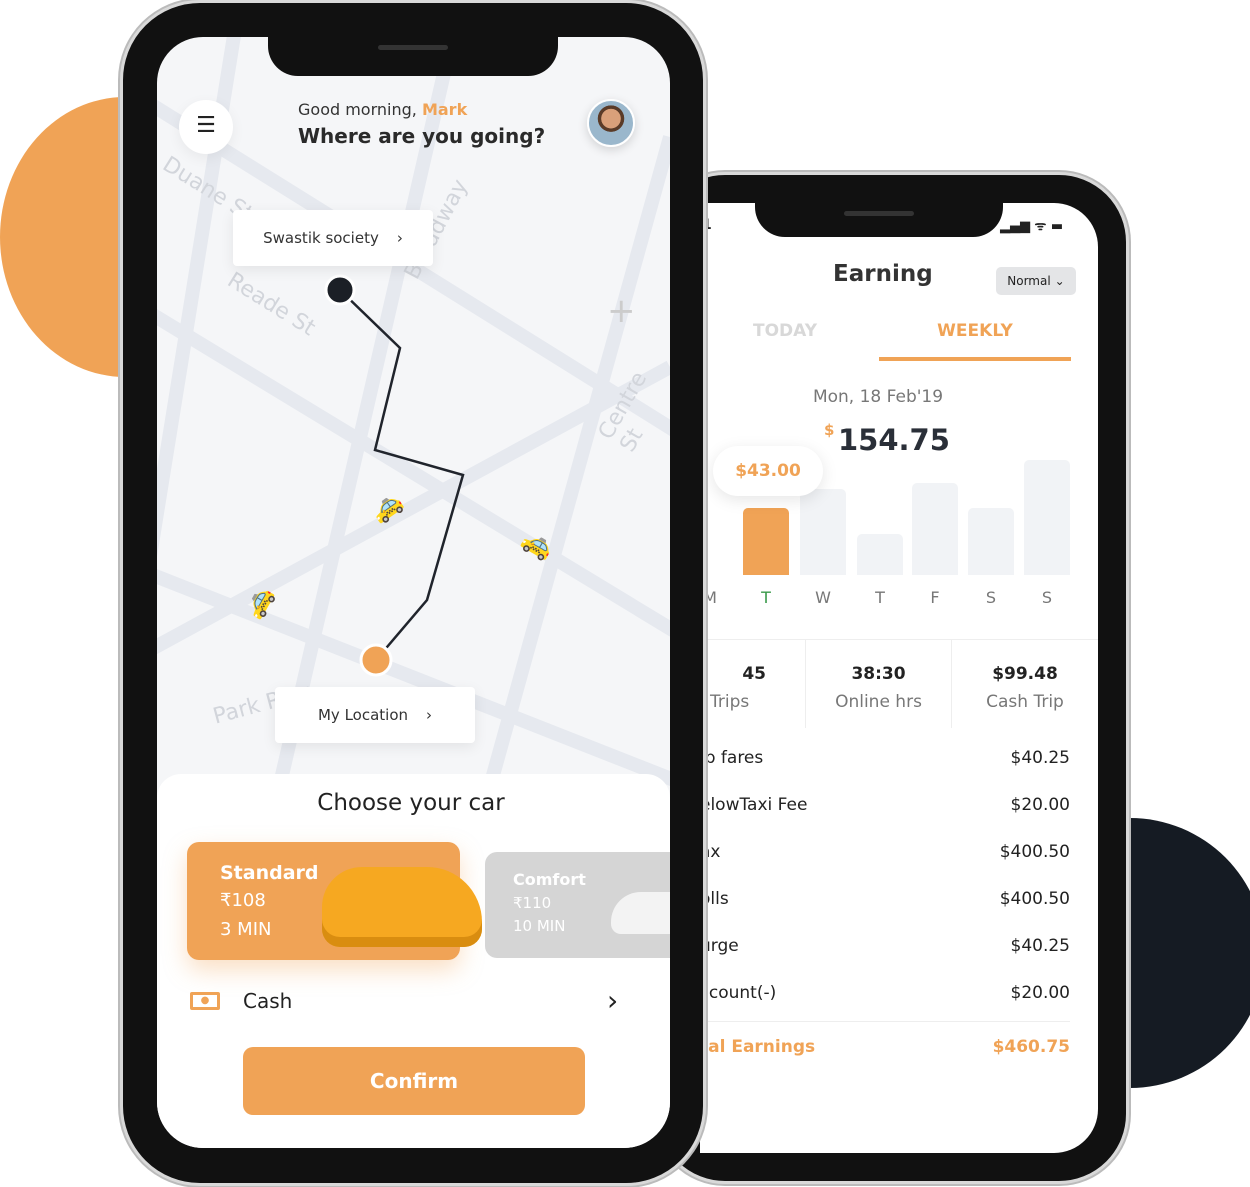 The height and width of the screenshot is (1187, 1250). What do you see at coordinates (885, 899) in the screenshot?
I see `earning-row: olls $400.50` at bounding box center [885, 899].